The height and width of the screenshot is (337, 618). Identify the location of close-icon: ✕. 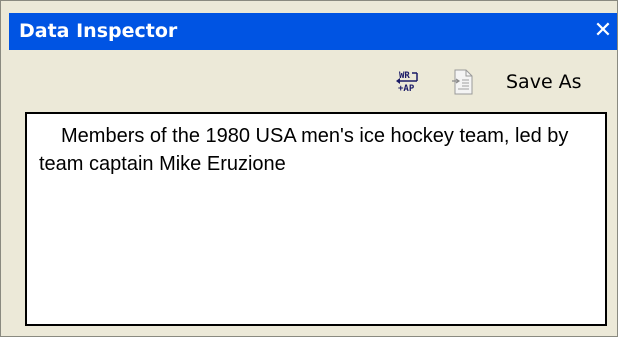
(603, 30).